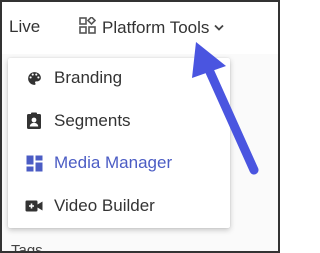 The width and height of the screenshot is (320, 253). Describe the element at coordinates (113, 162) in the screenshot. I see `menu-item-label: Media Manager` at that location.